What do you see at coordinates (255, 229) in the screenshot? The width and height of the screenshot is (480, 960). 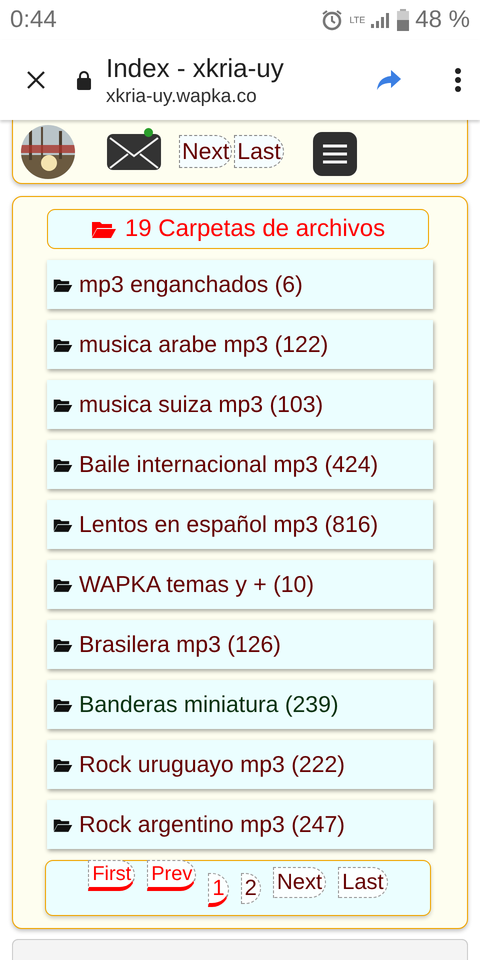 I see `folders-title: 19 Carpetas de archivos` at bounding box center [255, 229].